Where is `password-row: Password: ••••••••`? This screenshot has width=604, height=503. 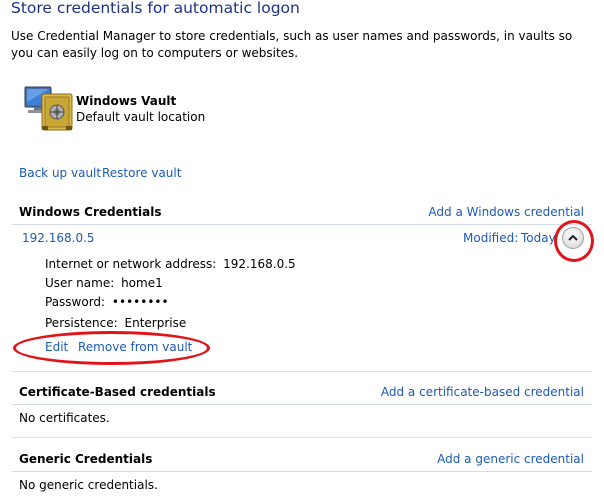
password-row: Password: •••••••• is located at coordinates (107, 302).